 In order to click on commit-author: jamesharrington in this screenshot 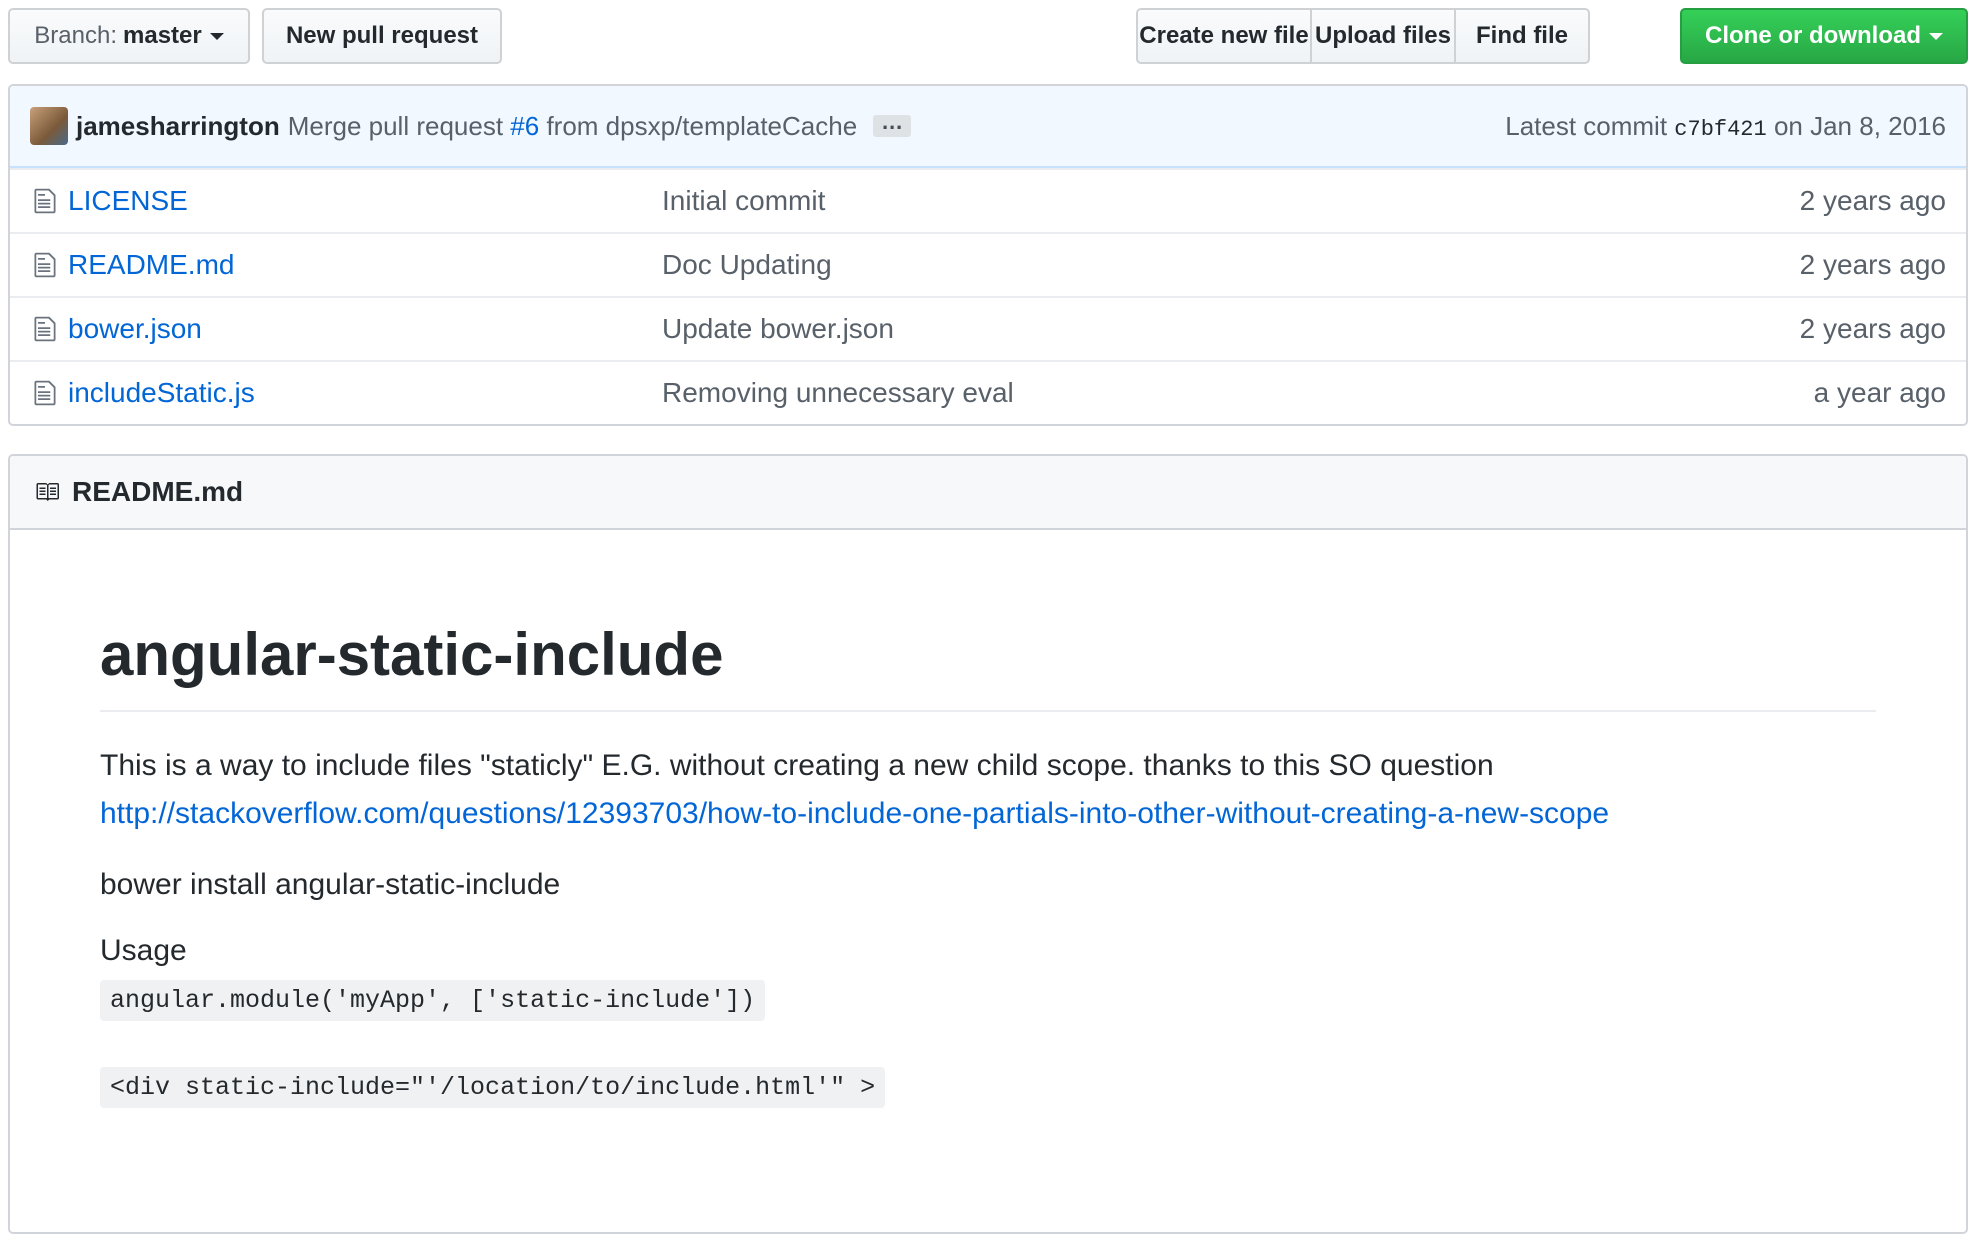, I will do `click(178, 126)`.